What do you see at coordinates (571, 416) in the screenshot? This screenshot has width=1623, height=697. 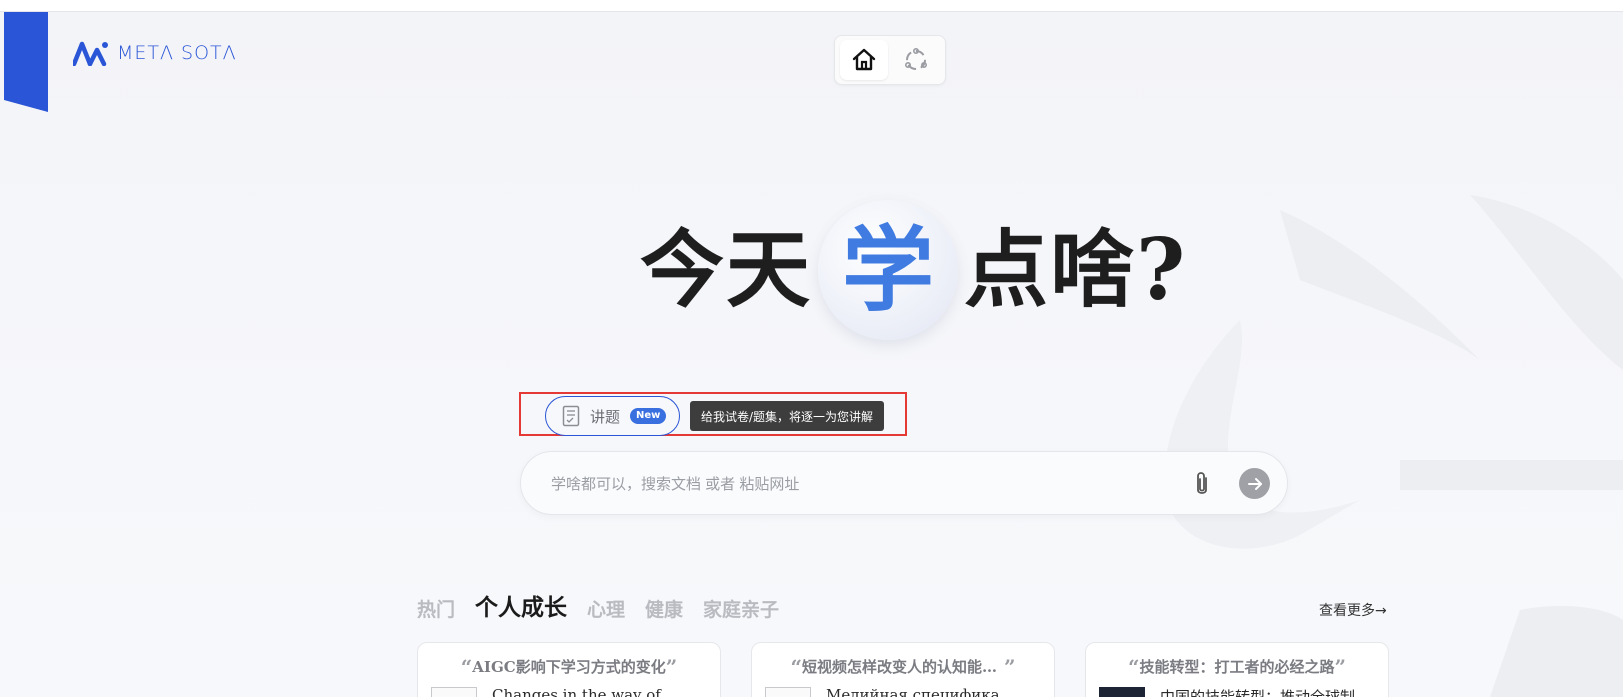 I see `exam-paper-icon` at bounding box center [571, 416].